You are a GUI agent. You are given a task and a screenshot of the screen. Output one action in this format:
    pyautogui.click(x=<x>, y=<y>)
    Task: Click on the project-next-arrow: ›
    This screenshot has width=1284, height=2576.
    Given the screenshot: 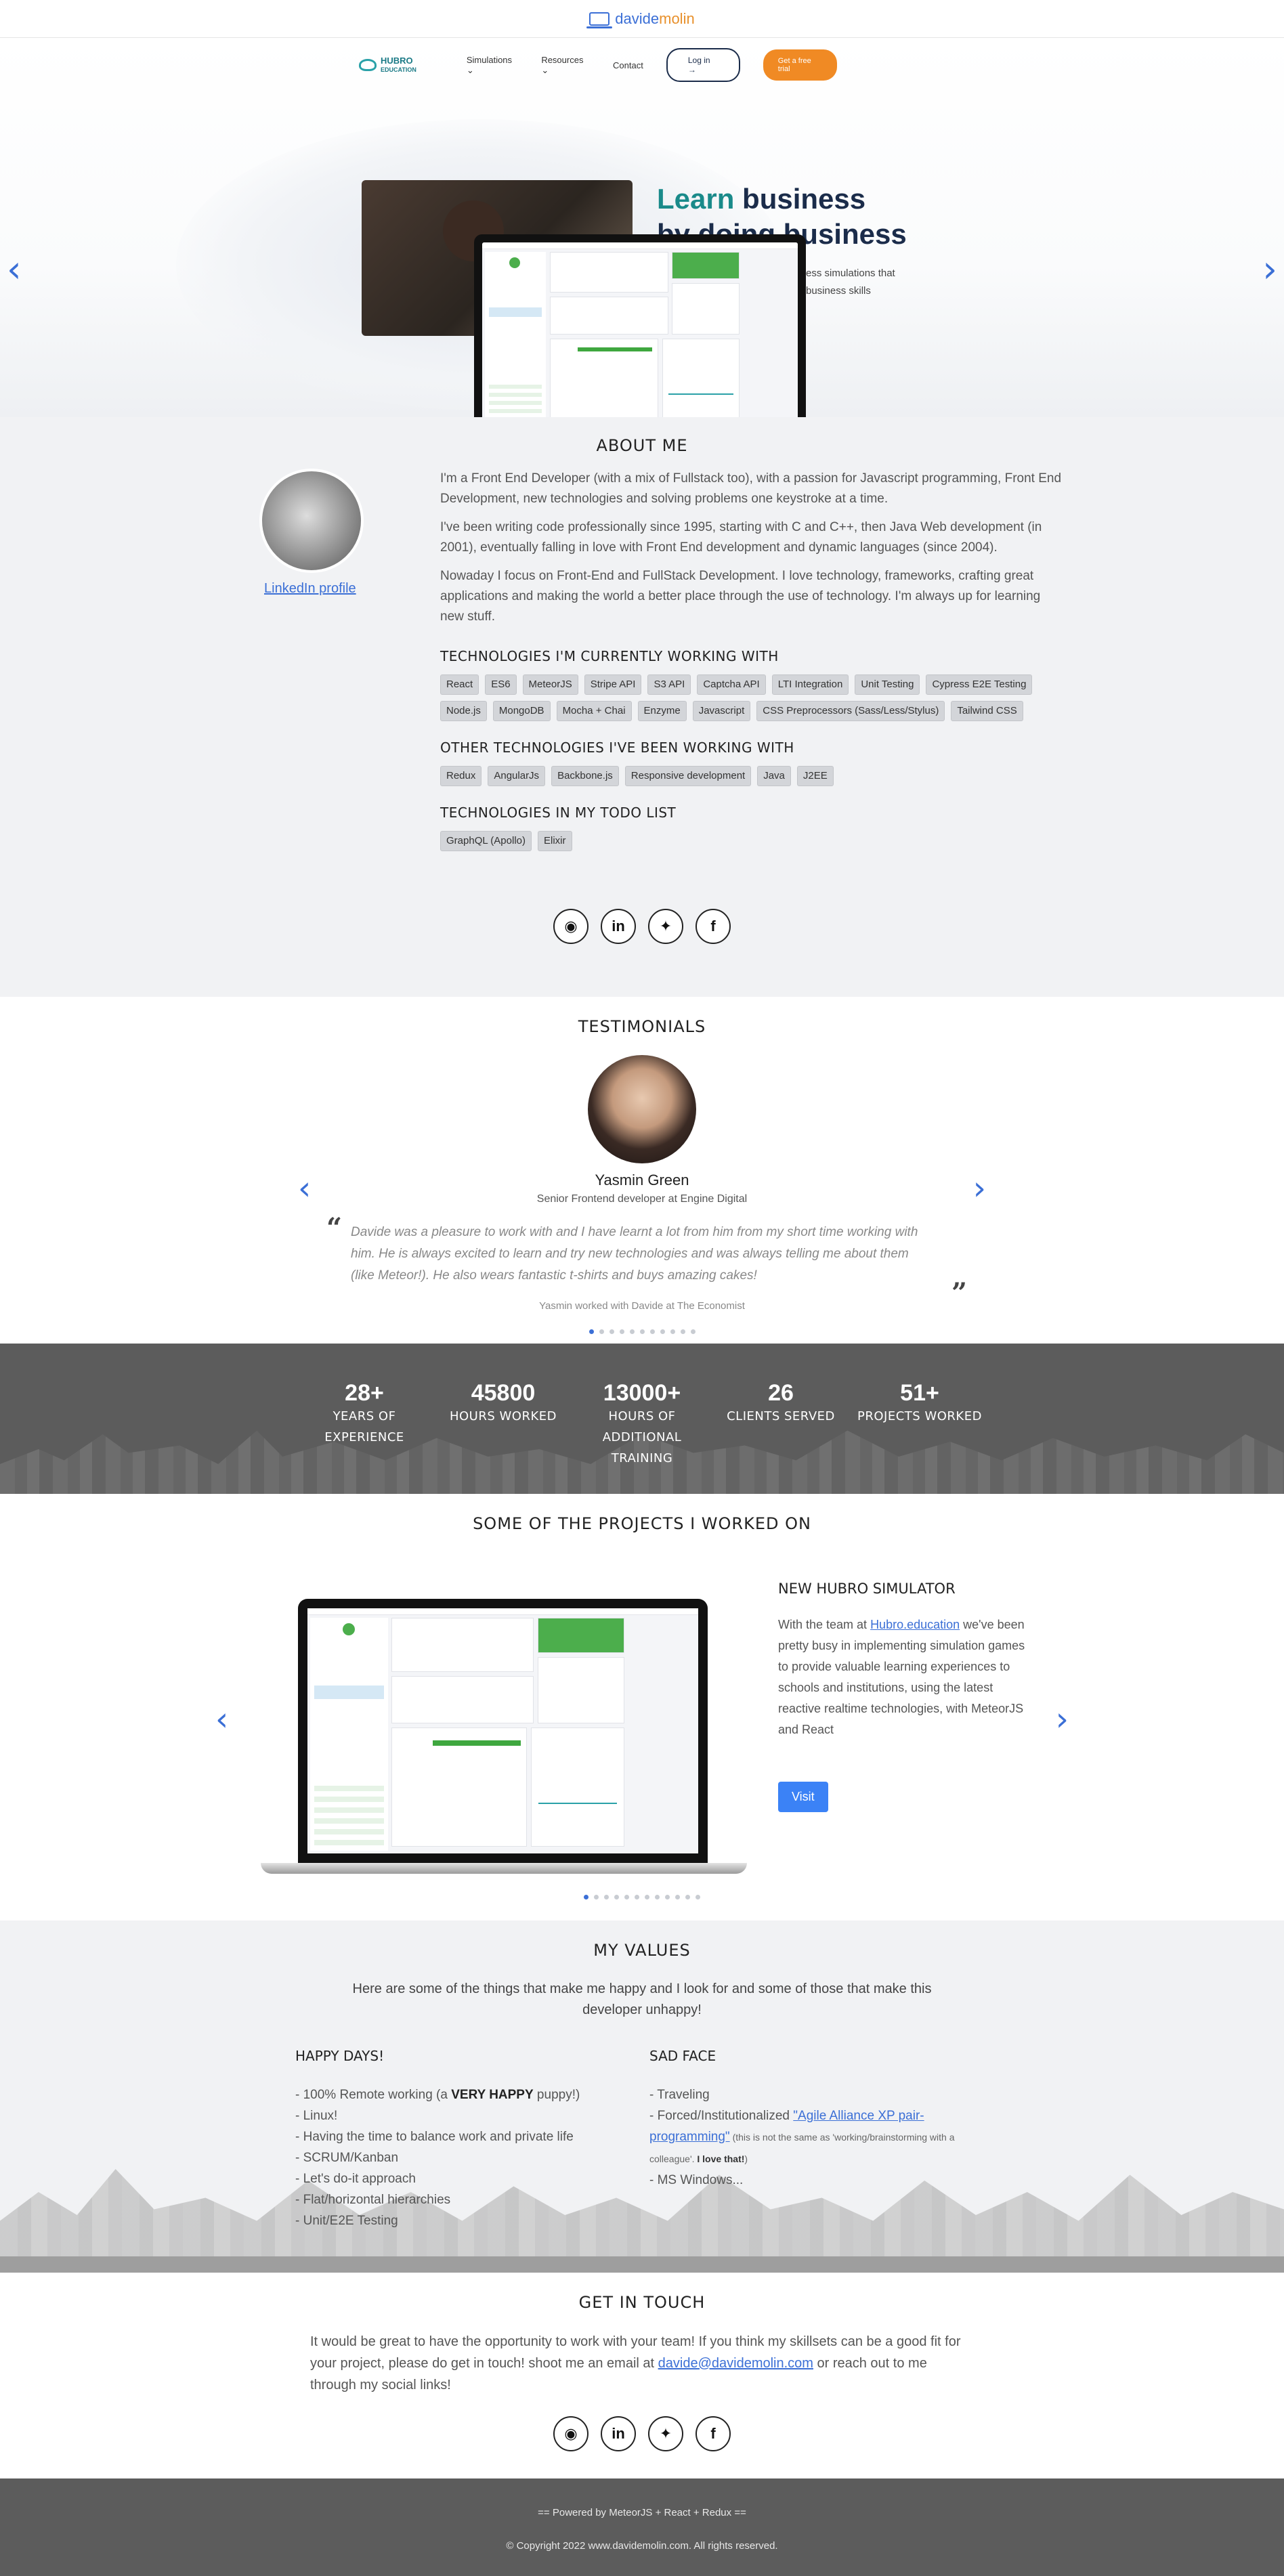 What is the action you would take?
    pyautogui.click(x=1062, y=1719)
    